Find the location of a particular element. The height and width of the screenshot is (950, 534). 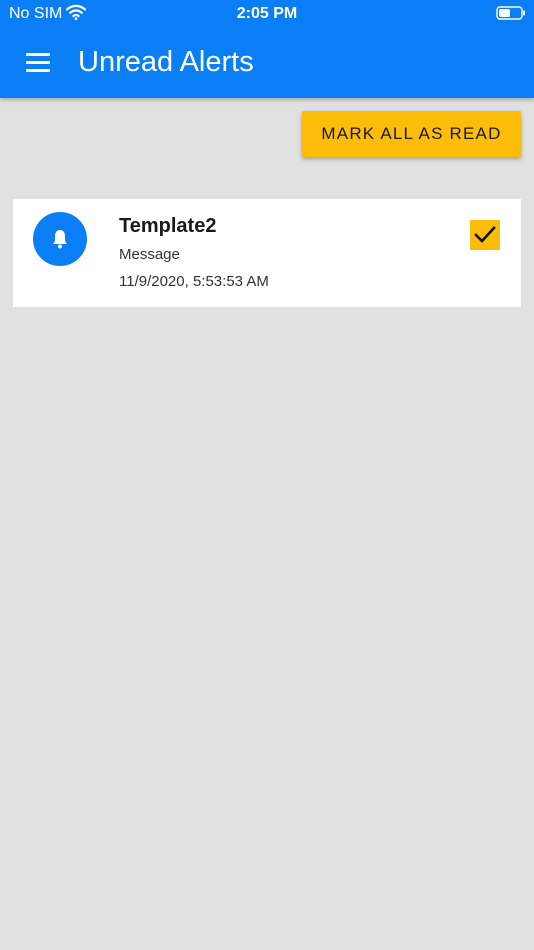

alert-title: Template2 is located at coordinates (168, 226).